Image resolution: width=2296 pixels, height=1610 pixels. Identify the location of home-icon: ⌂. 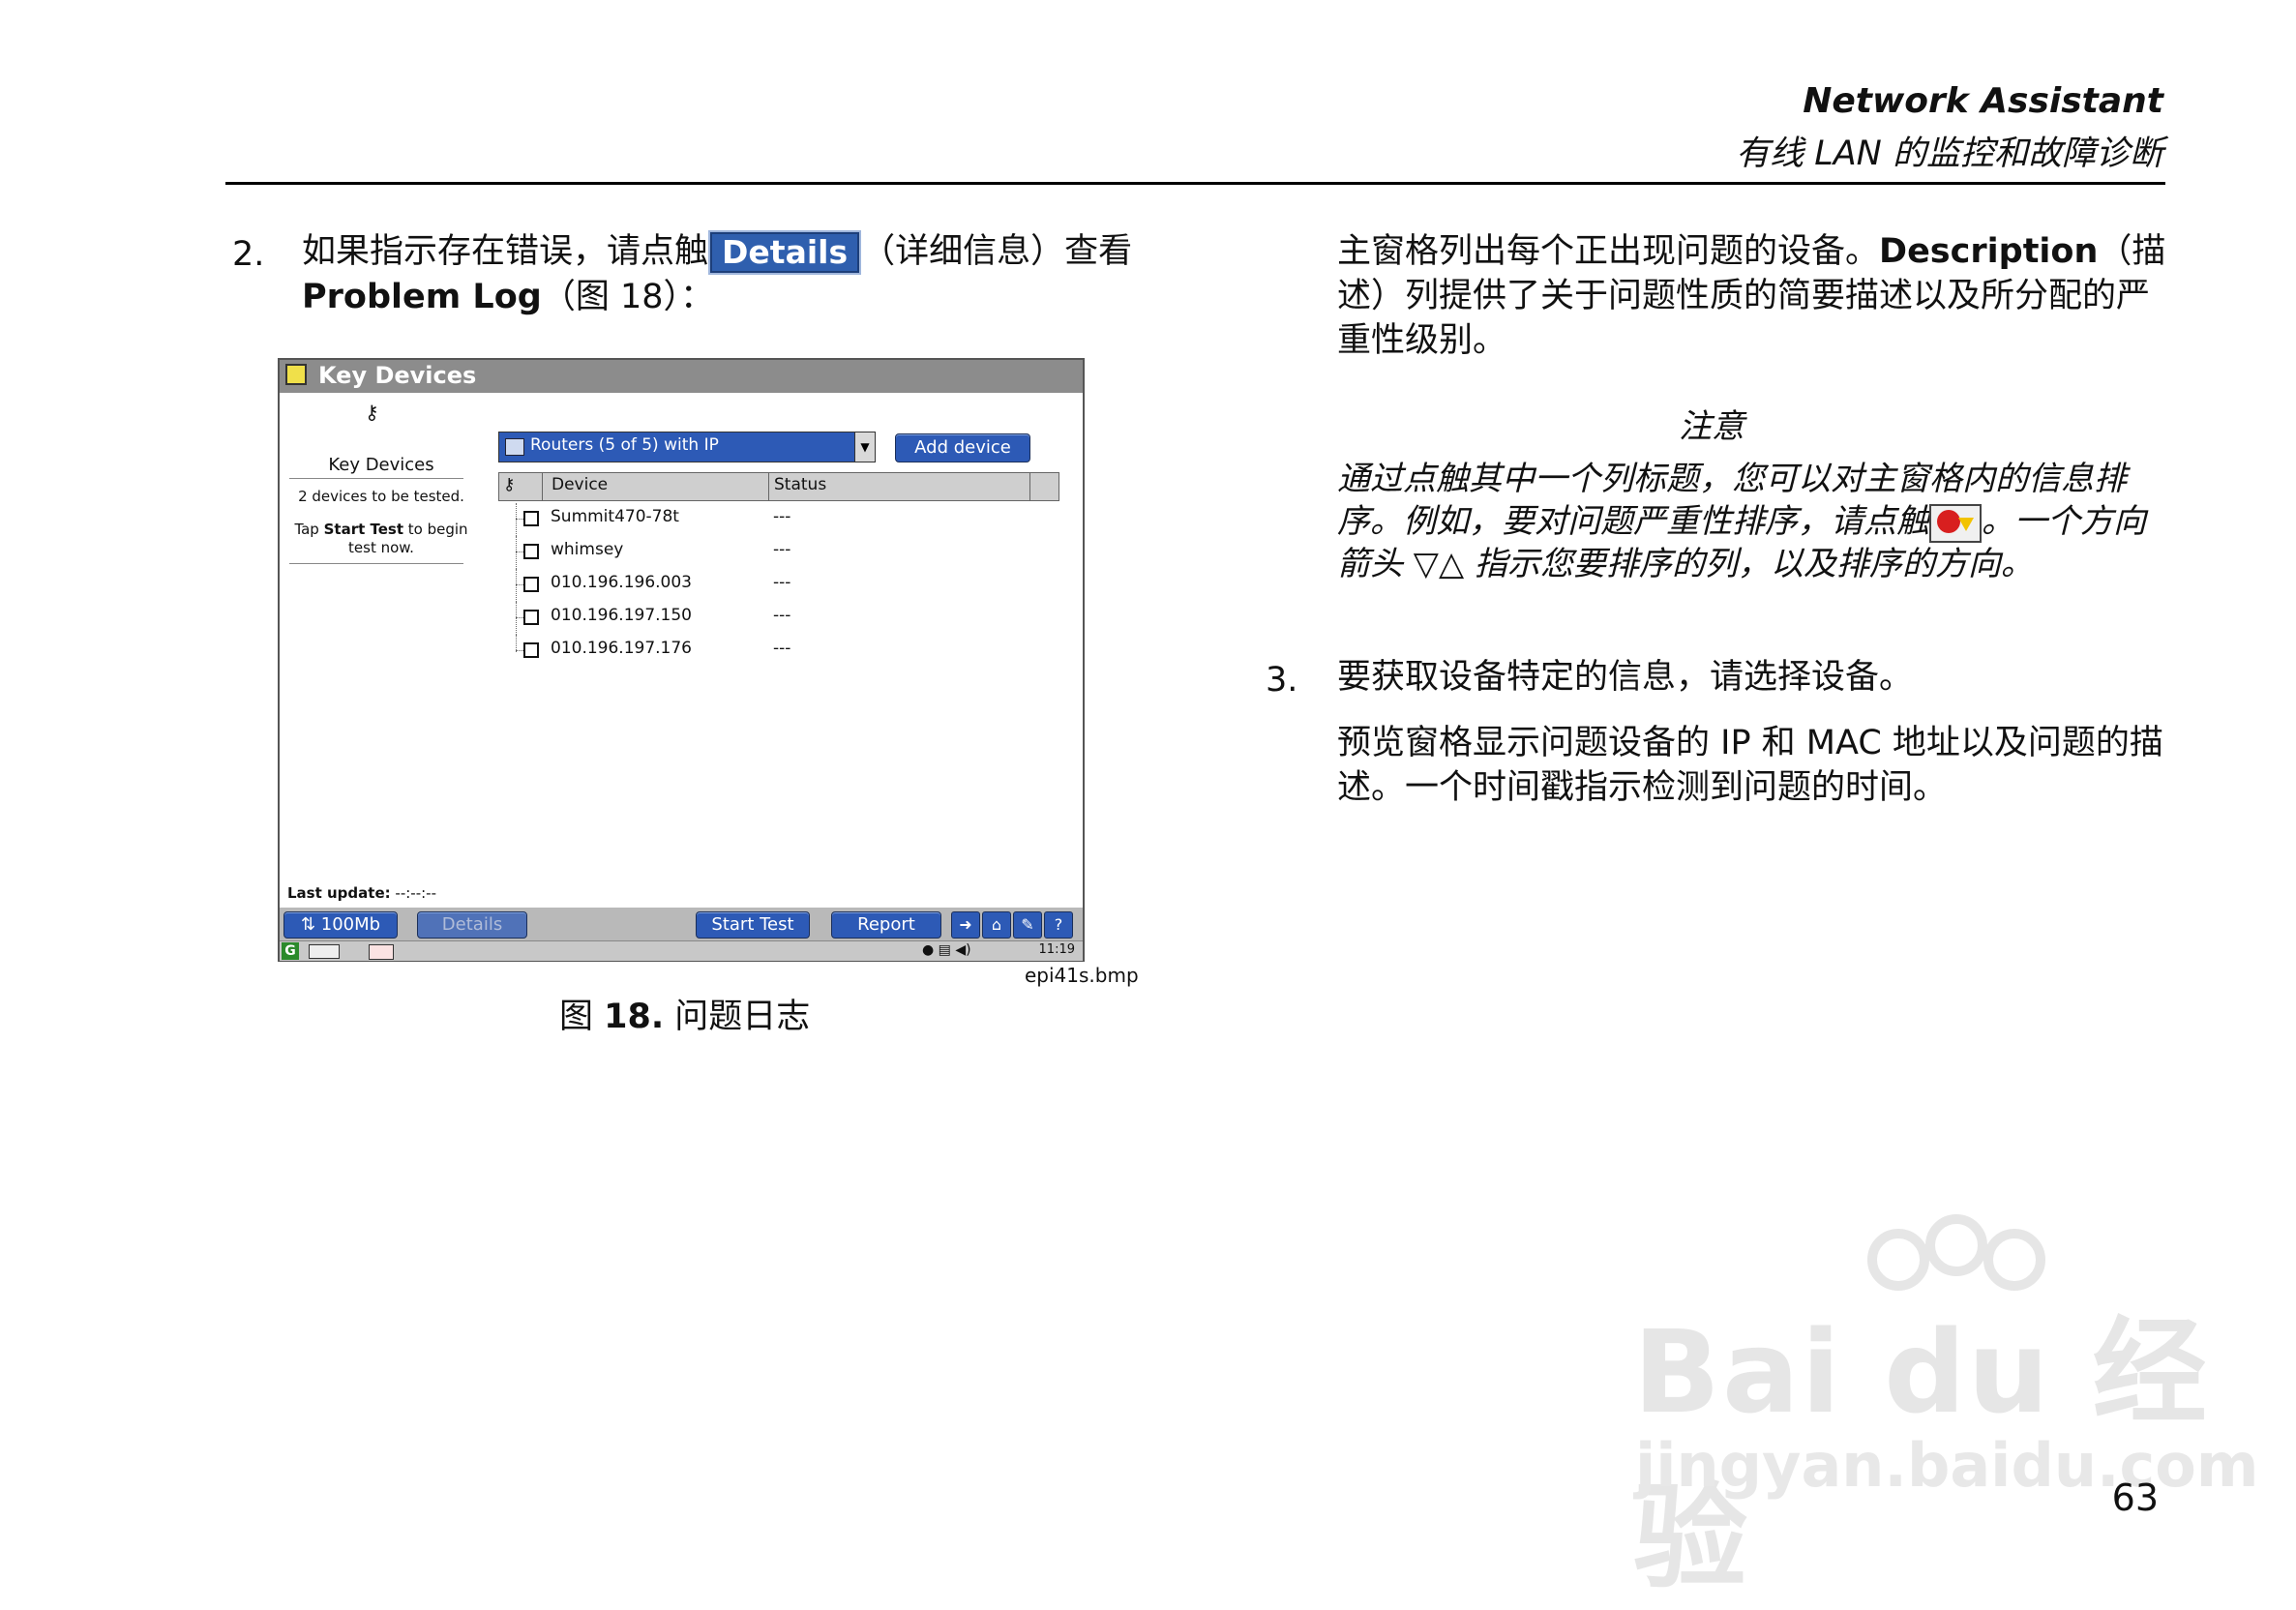
(996, 925).